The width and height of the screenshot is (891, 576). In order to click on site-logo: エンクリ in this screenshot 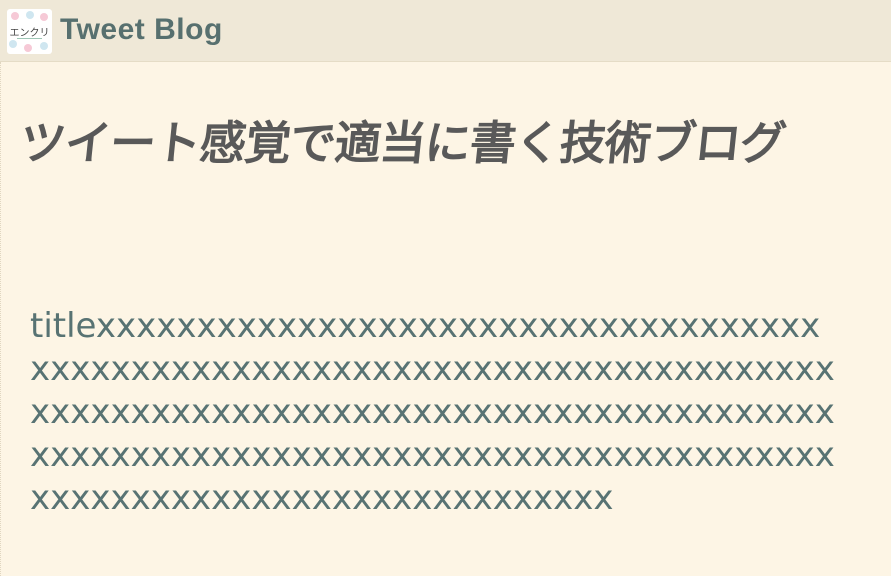, I will do `click(29, 31)`.